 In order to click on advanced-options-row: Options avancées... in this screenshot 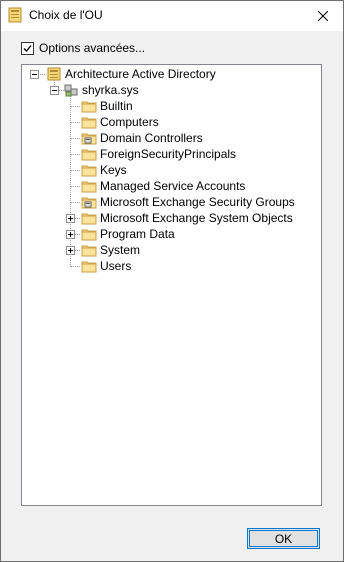, I will do `click(83, 48)`.